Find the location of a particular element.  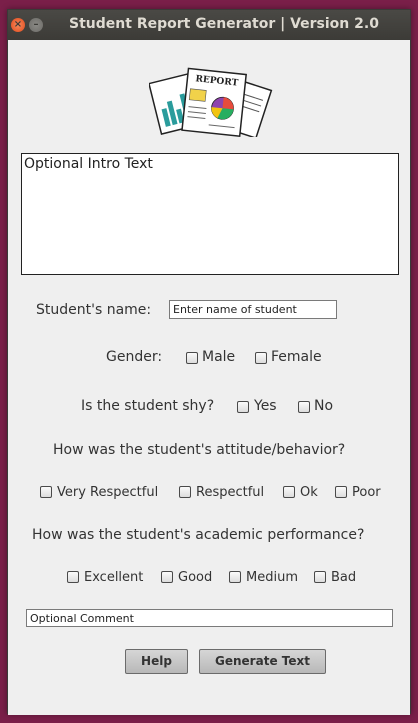

attitude-poor-checkbox is located at coordinates (341, 492).